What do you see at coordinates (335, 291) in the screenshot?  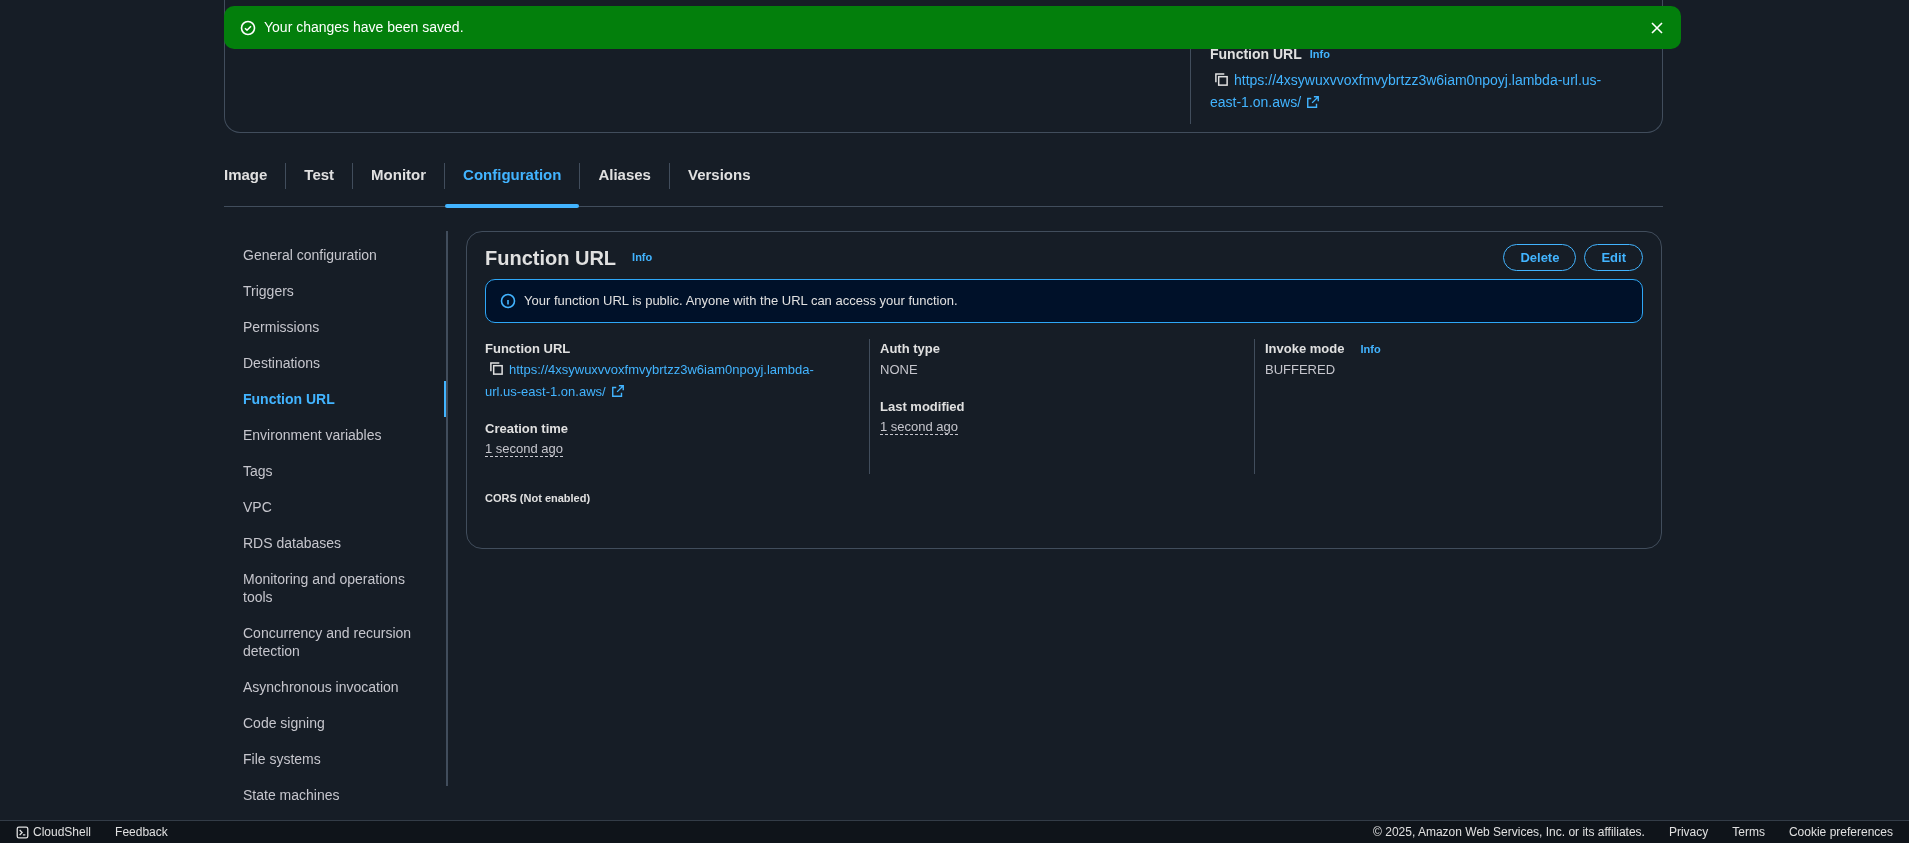 I see `sidebar-item: Triggers` at bounding box center [335, 291].